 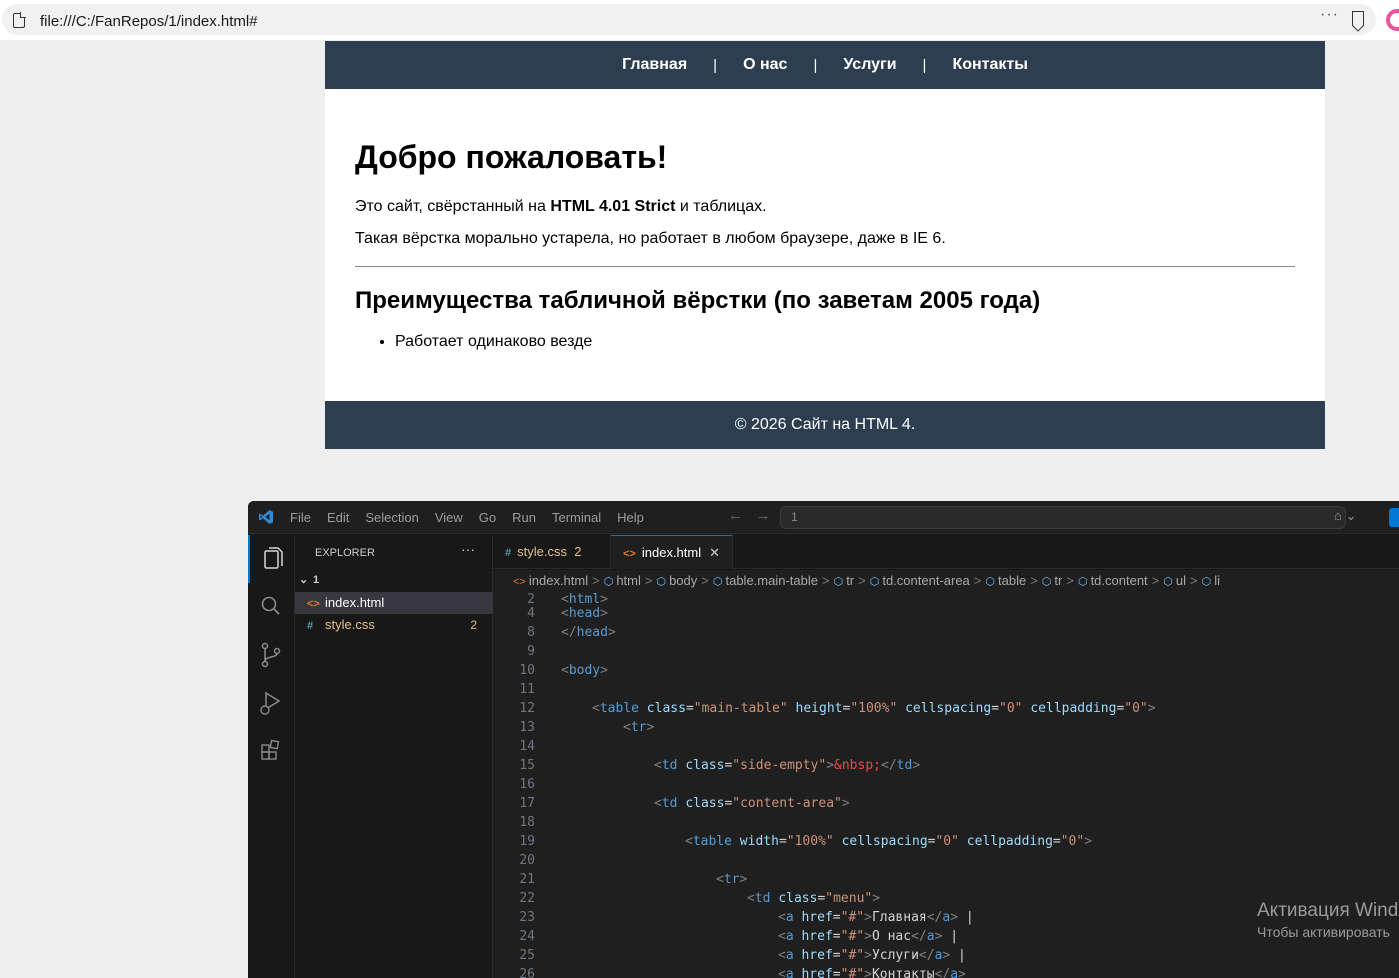 I want to click on breadcrumb-item: html, so click(x=628, y=580).